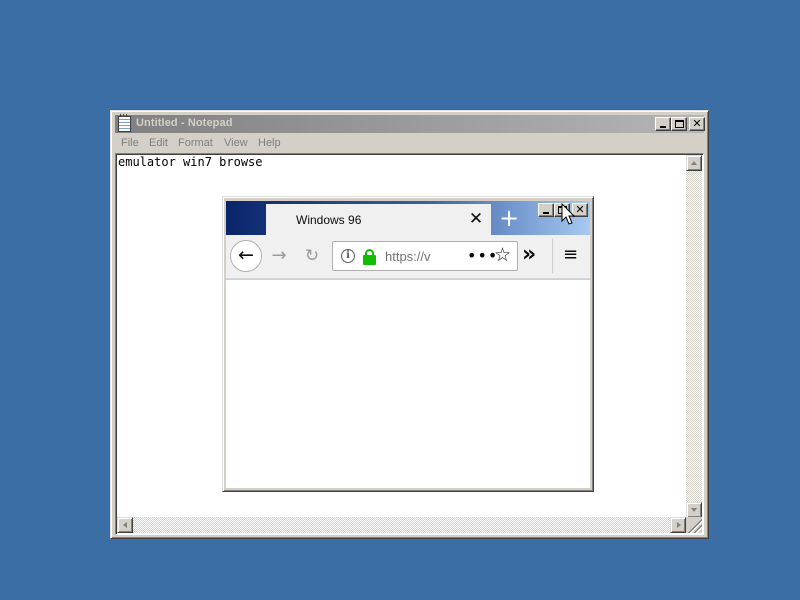 This screenshot has width=800, height=600. I want to click on notepad-minimize-button, so click(663, 124).